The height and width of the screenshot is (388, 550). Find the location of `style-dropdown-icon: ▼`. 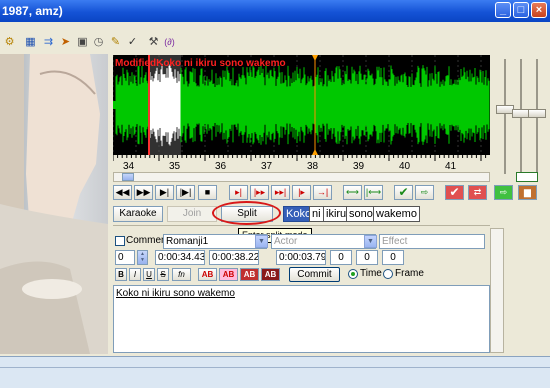

style-dropdown-icon: ▼ is located at coordinates (261, 241).